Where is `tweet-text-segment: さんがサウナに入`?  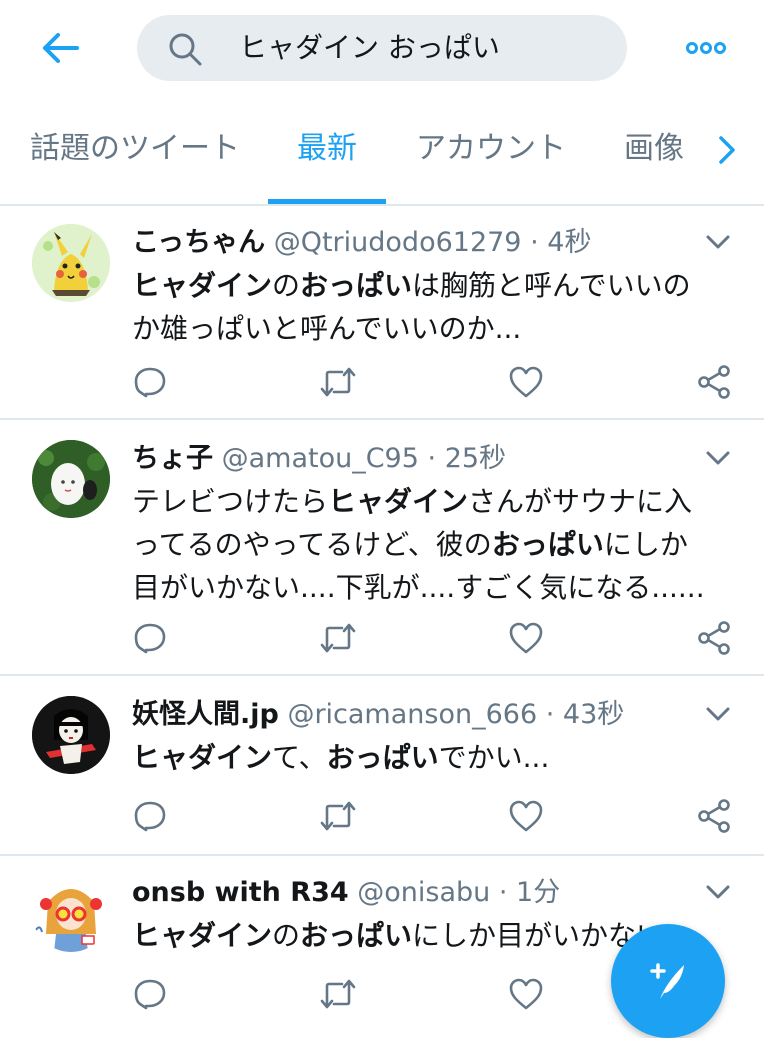 tweet-text-segment: さんがサウナに入 is located at coordinates (580, 501).